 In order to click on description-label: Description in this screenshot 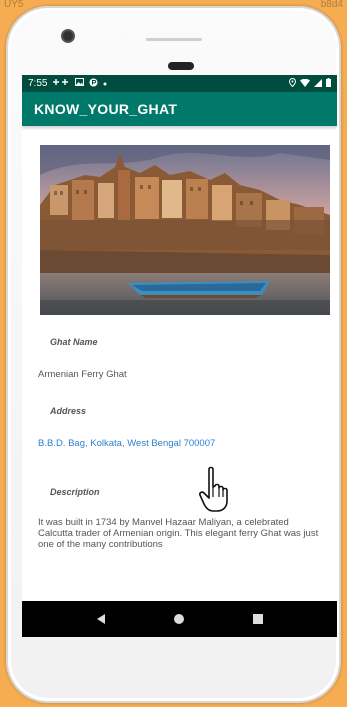, I will do `click(75, 492)`.